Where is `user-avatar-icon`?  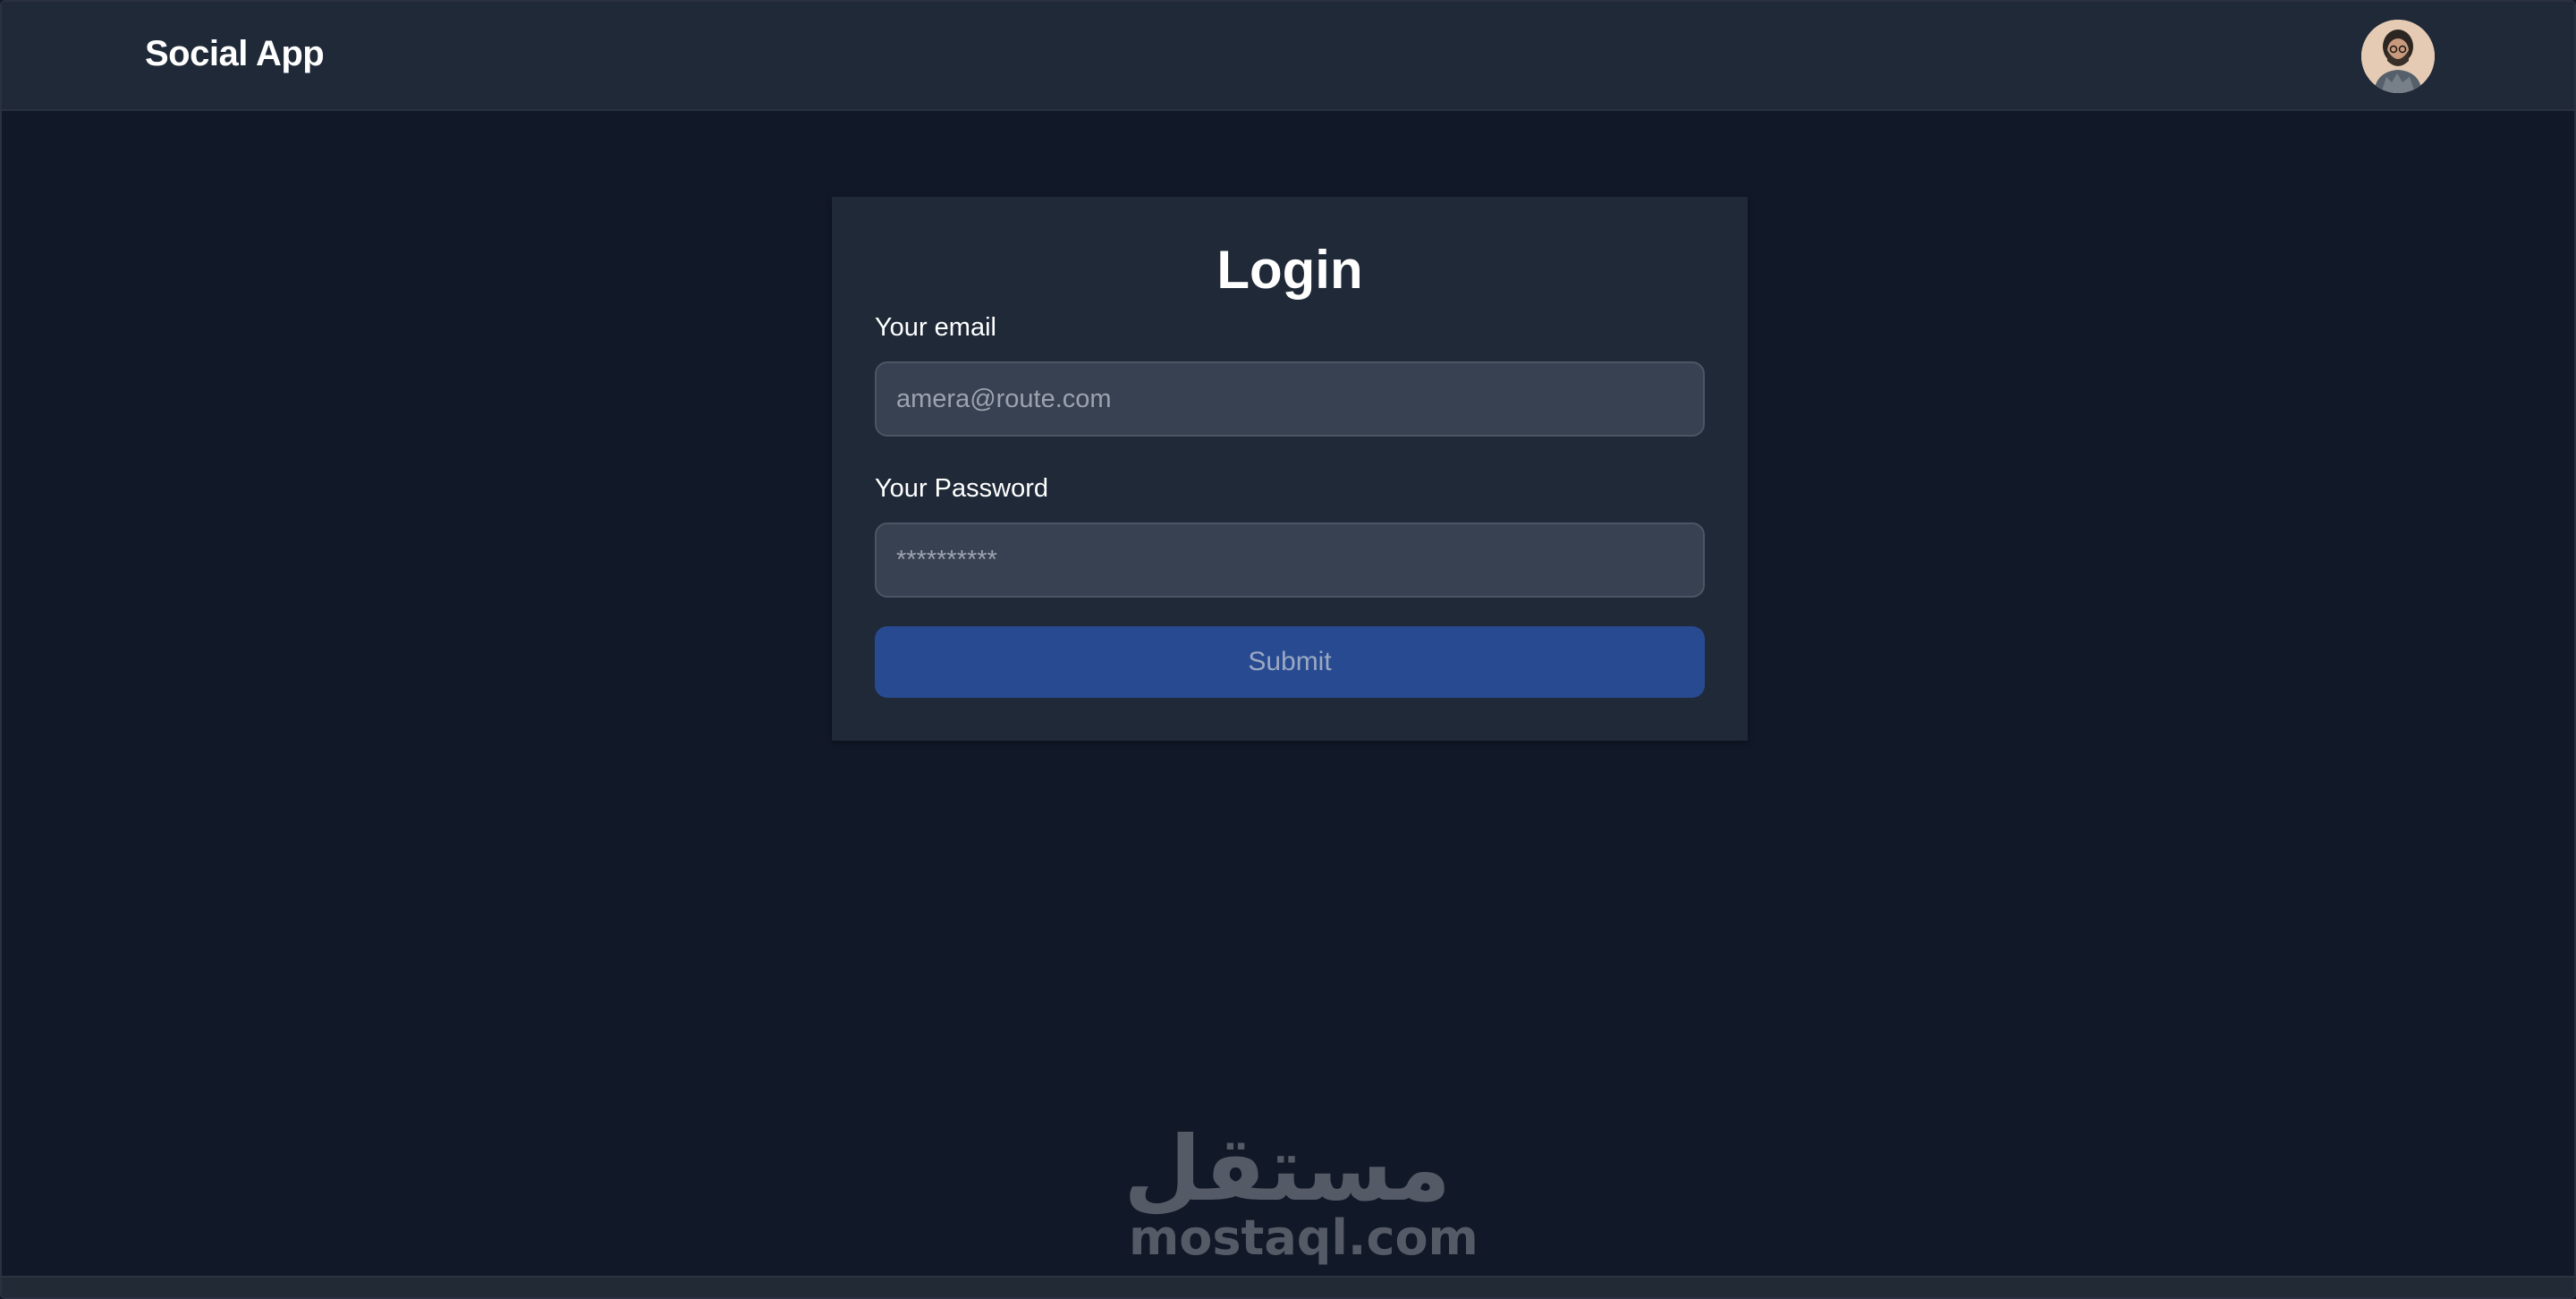
user-avatar-icon is located at coordinates (2398, 56).